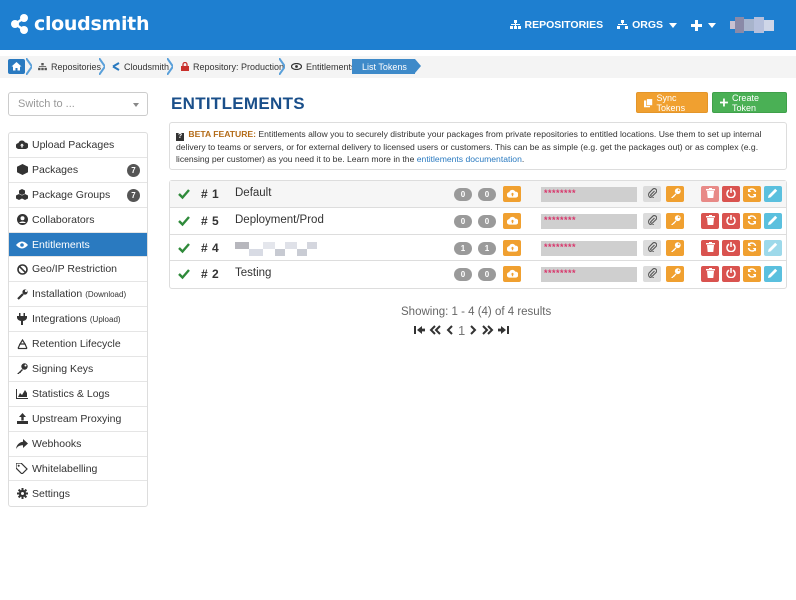  What do you see at coordinates (487, 330) in the screenshot?
I see `next-skip-icon` at bounding box center [487, 330].